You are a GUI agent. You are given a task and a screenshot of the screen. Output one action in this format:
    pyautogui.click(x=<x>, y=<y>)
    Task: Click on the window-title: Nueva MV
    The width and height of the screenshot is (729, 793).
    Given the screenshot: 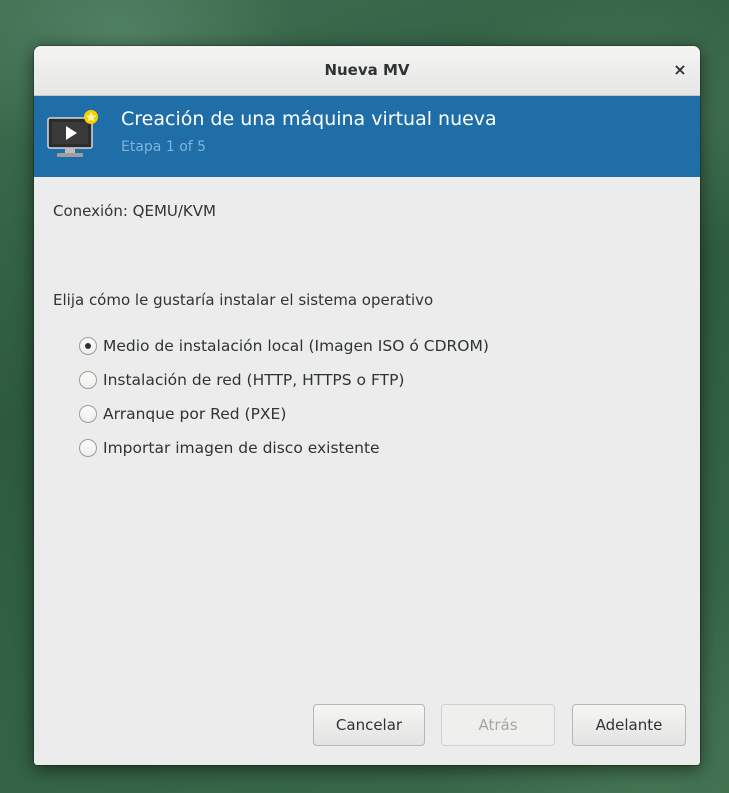 What is the action you would take?
    pyautogui.click(x=367, y=70)
    